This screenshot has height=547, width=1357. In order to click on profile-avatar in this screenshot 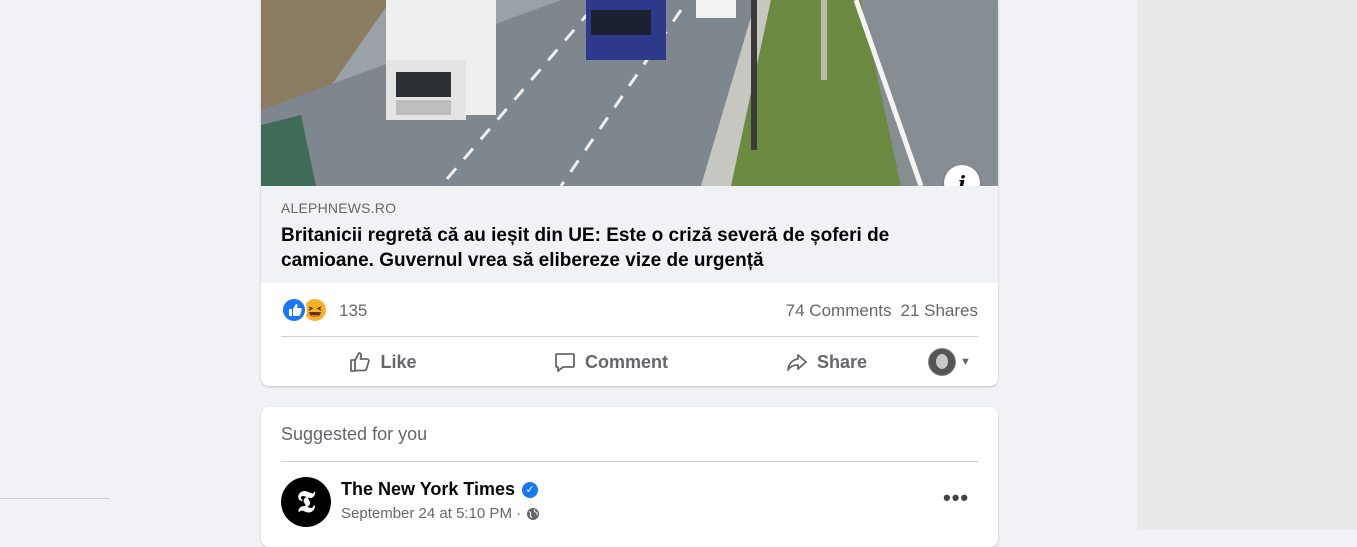, I will do `click(942, 362)`.